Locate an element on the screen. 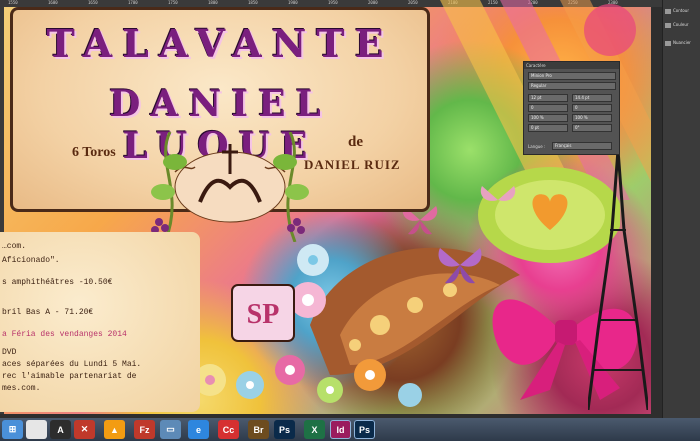 The width and height of the screenshot is (700, 441). dock-item-couleur: Couleur is located at coordinates (677, 25).